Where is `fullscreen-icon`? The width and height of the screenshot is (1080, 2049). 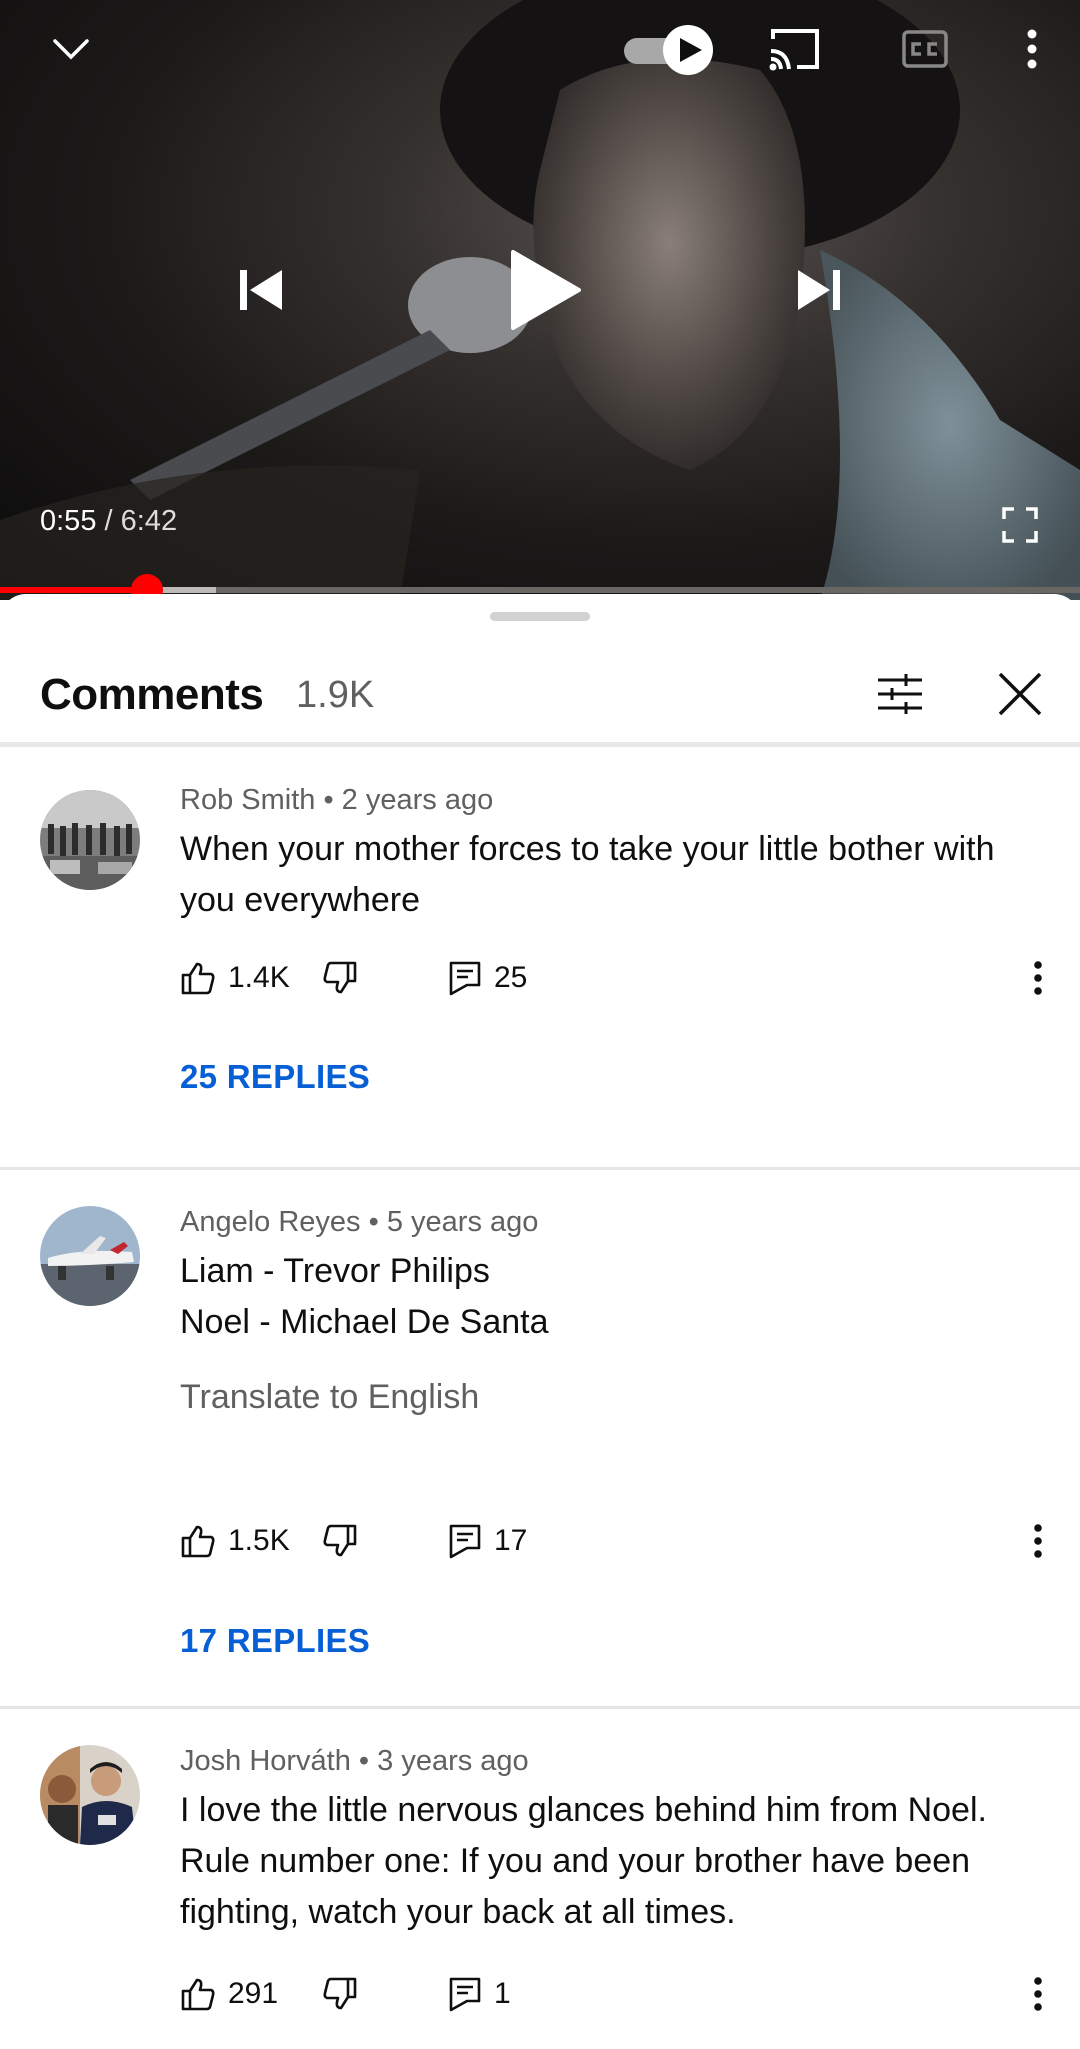
fullscreen-icon is located at coordinates (1020, 525).